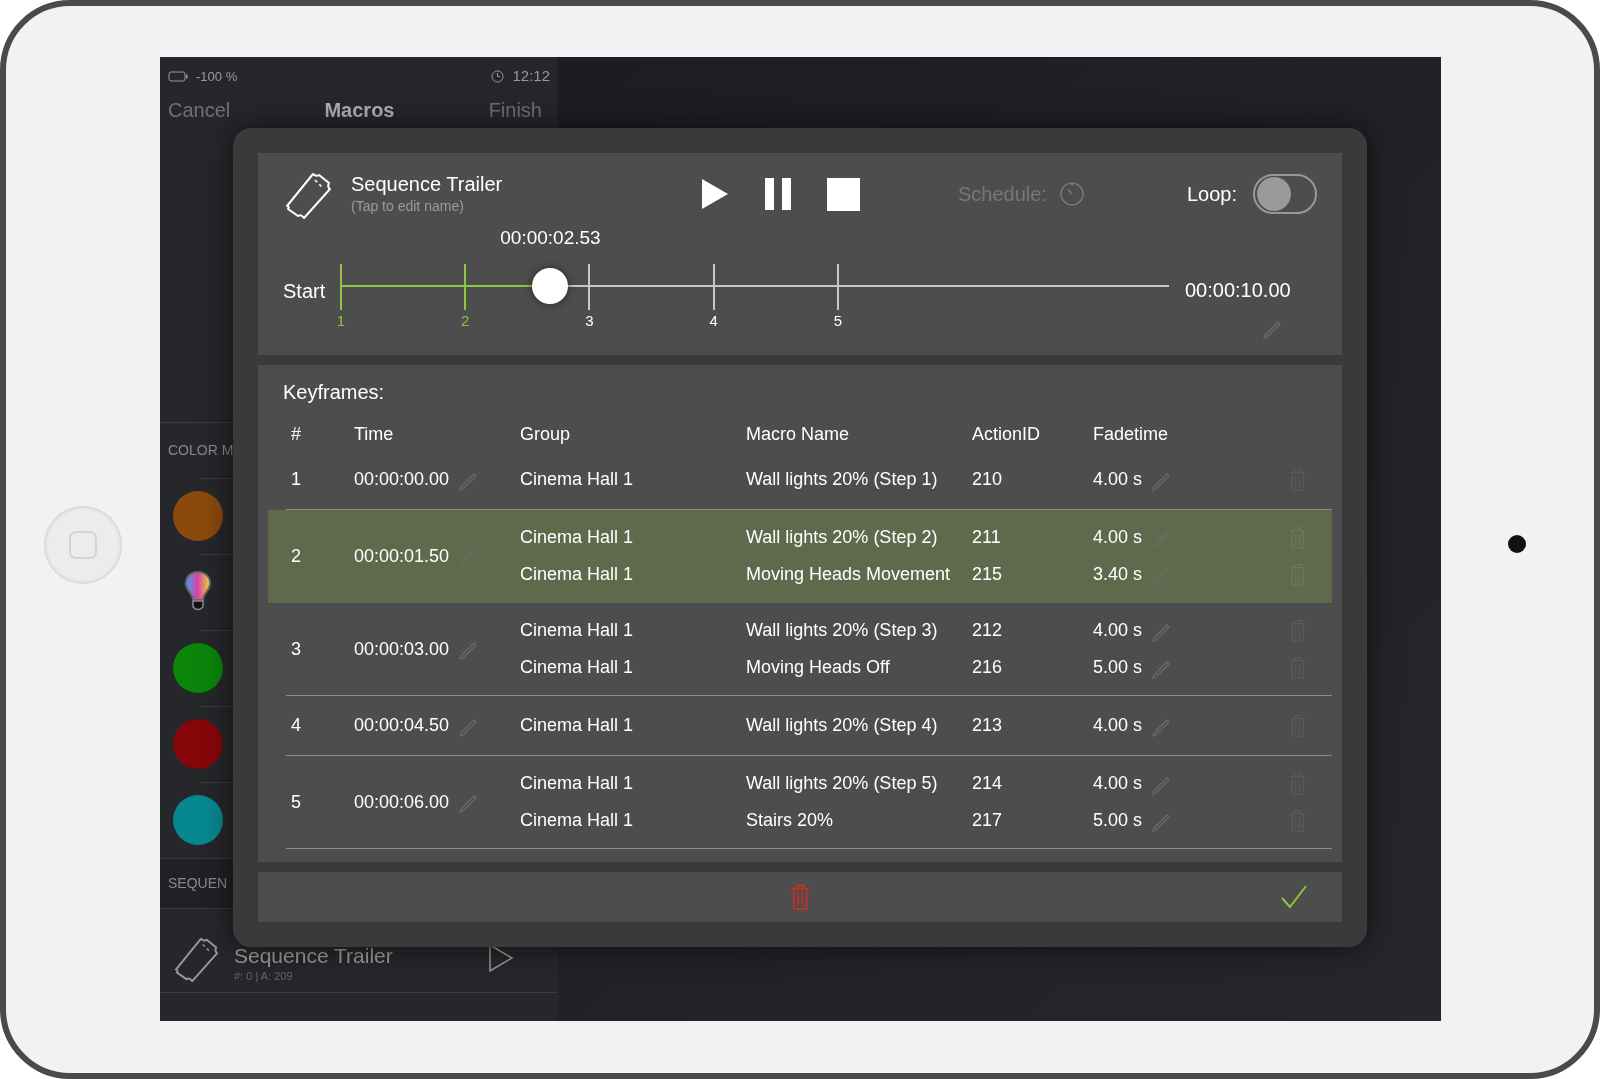 The image size is (1600, 1079). I want to click on column-header: Group, so click(546, 434).